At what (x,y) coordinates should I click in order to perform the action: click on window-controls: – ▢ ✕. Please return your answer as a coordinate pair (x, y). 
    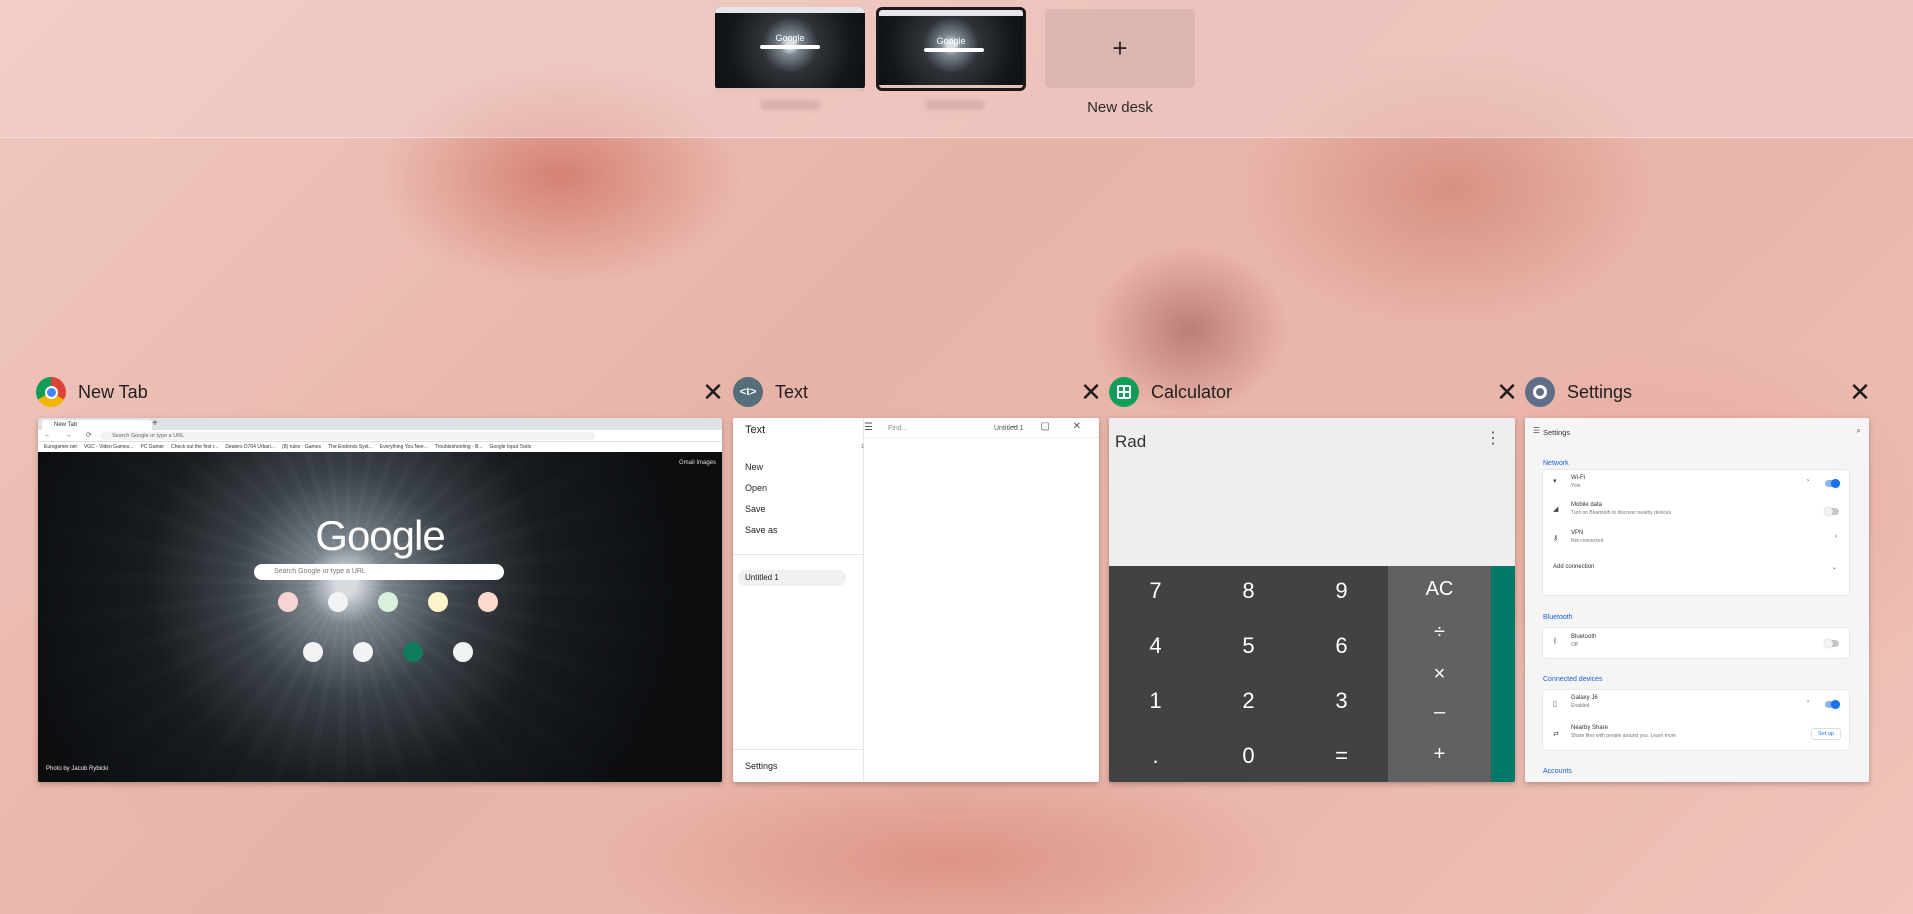
    Looking at the image, I should click on (1051, 426).